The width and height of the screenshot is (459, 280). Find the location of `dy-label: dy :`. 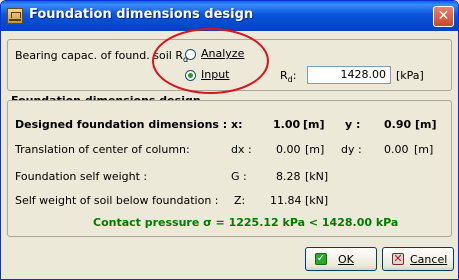

dy-label: dy : is located at coordinates (351, 149).